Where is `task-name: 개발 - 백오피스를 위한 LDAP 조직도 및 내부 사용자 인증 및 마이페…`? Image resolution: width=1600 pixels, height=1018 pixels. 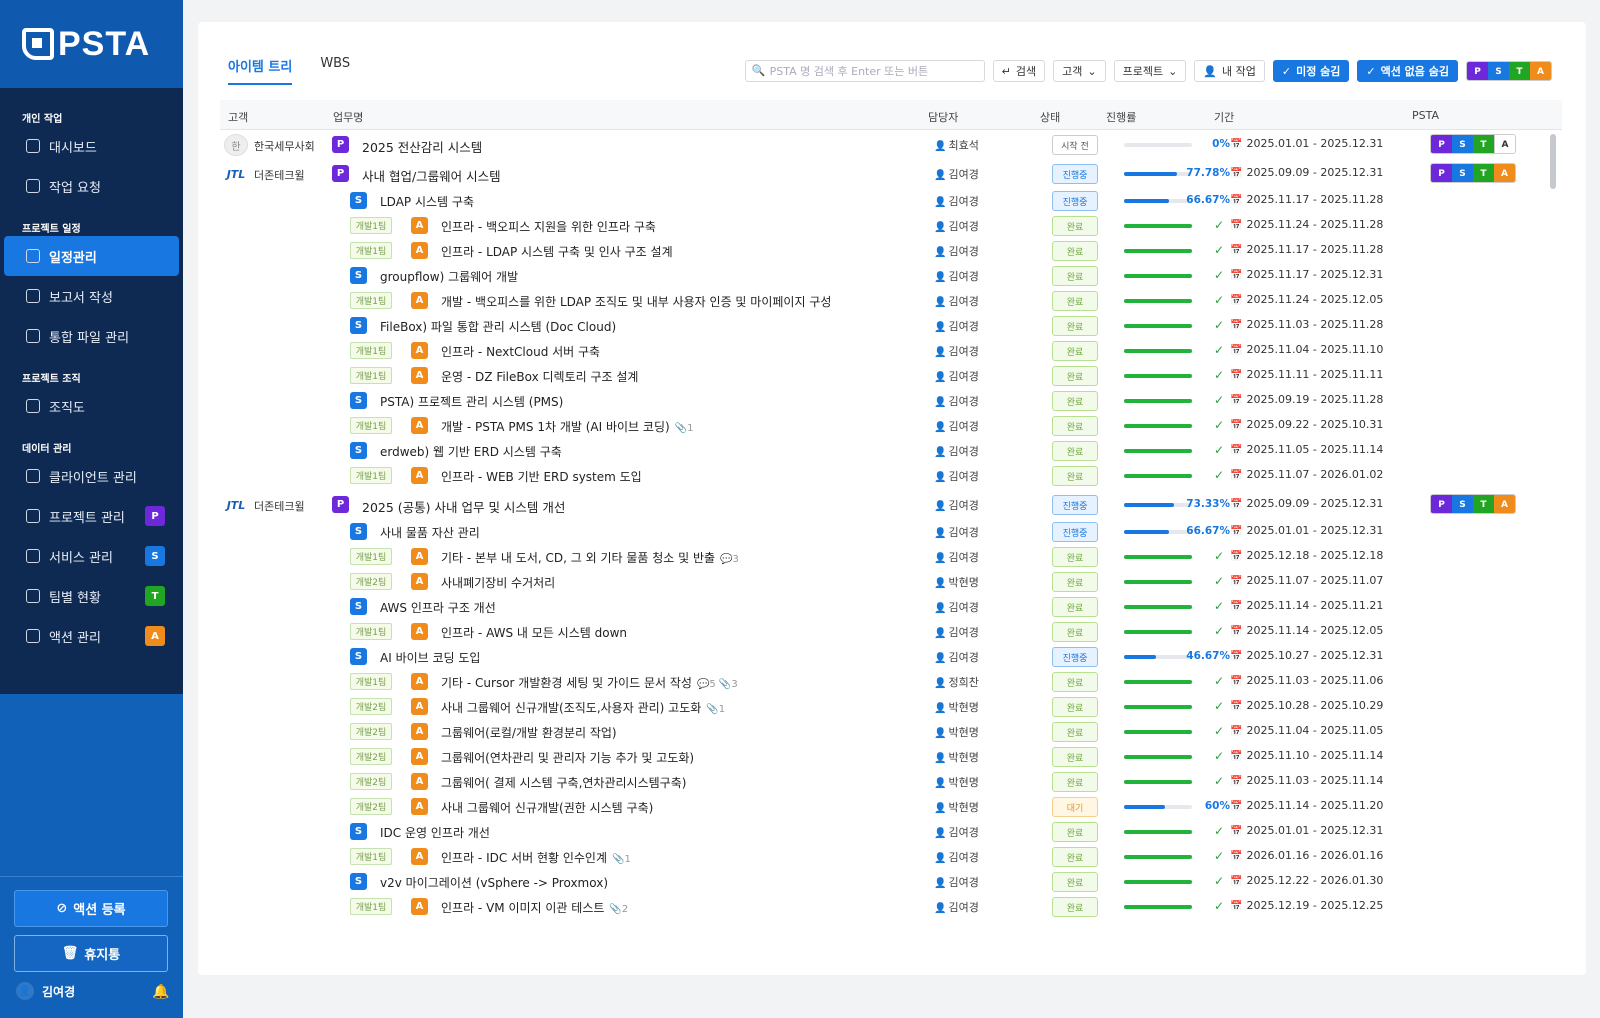 task-name: 개발 - 백오피스를 위한 LDAP 조직도 및 내부 사용자 인증 및 마이페… is located at coordinates (636, 301).